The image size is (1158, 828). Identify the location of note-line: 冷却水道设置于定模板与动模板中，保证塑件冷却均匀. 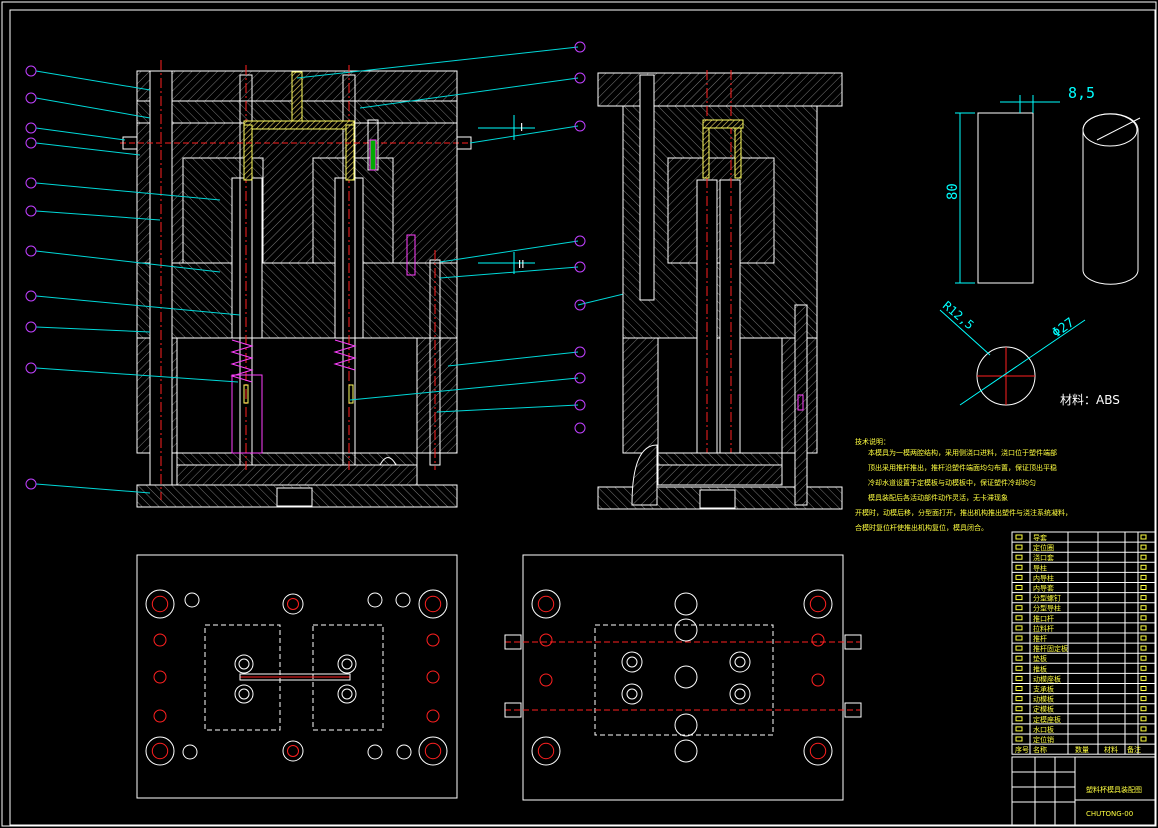
(952, 482).